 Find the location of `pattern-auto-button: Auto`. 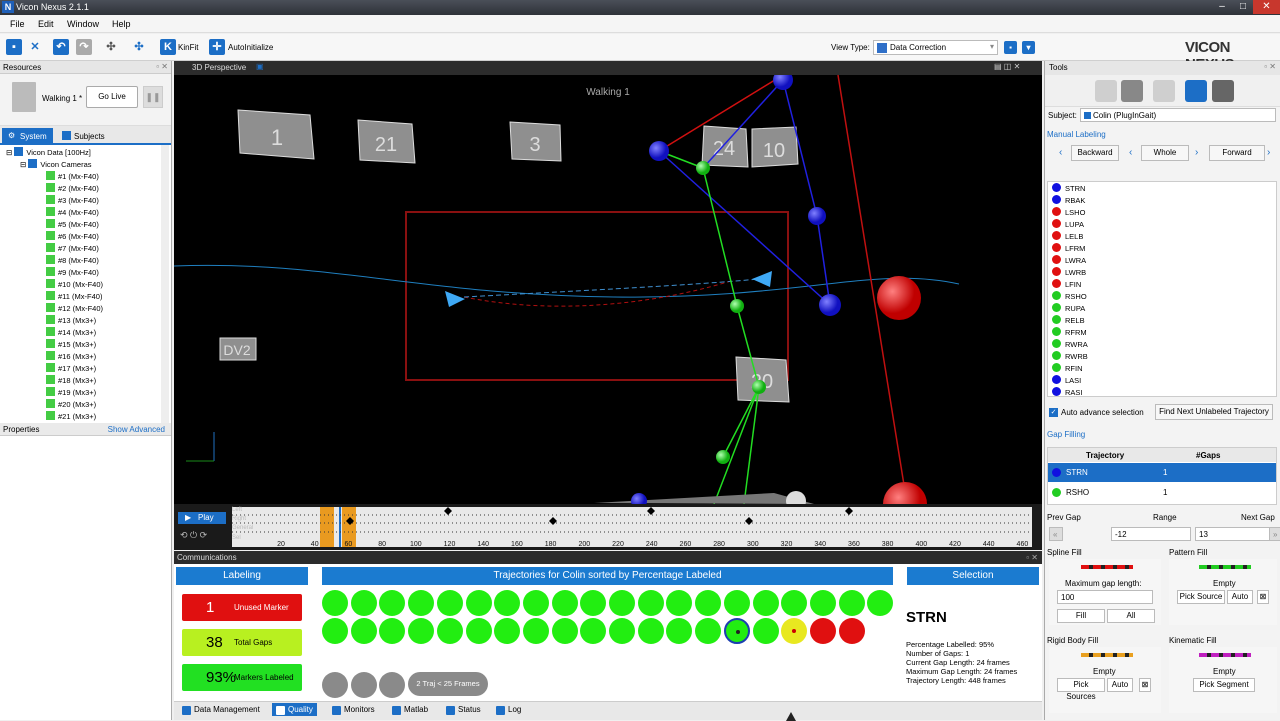

pattern-auto-button: Auto is located at coordinates (1240, 597).